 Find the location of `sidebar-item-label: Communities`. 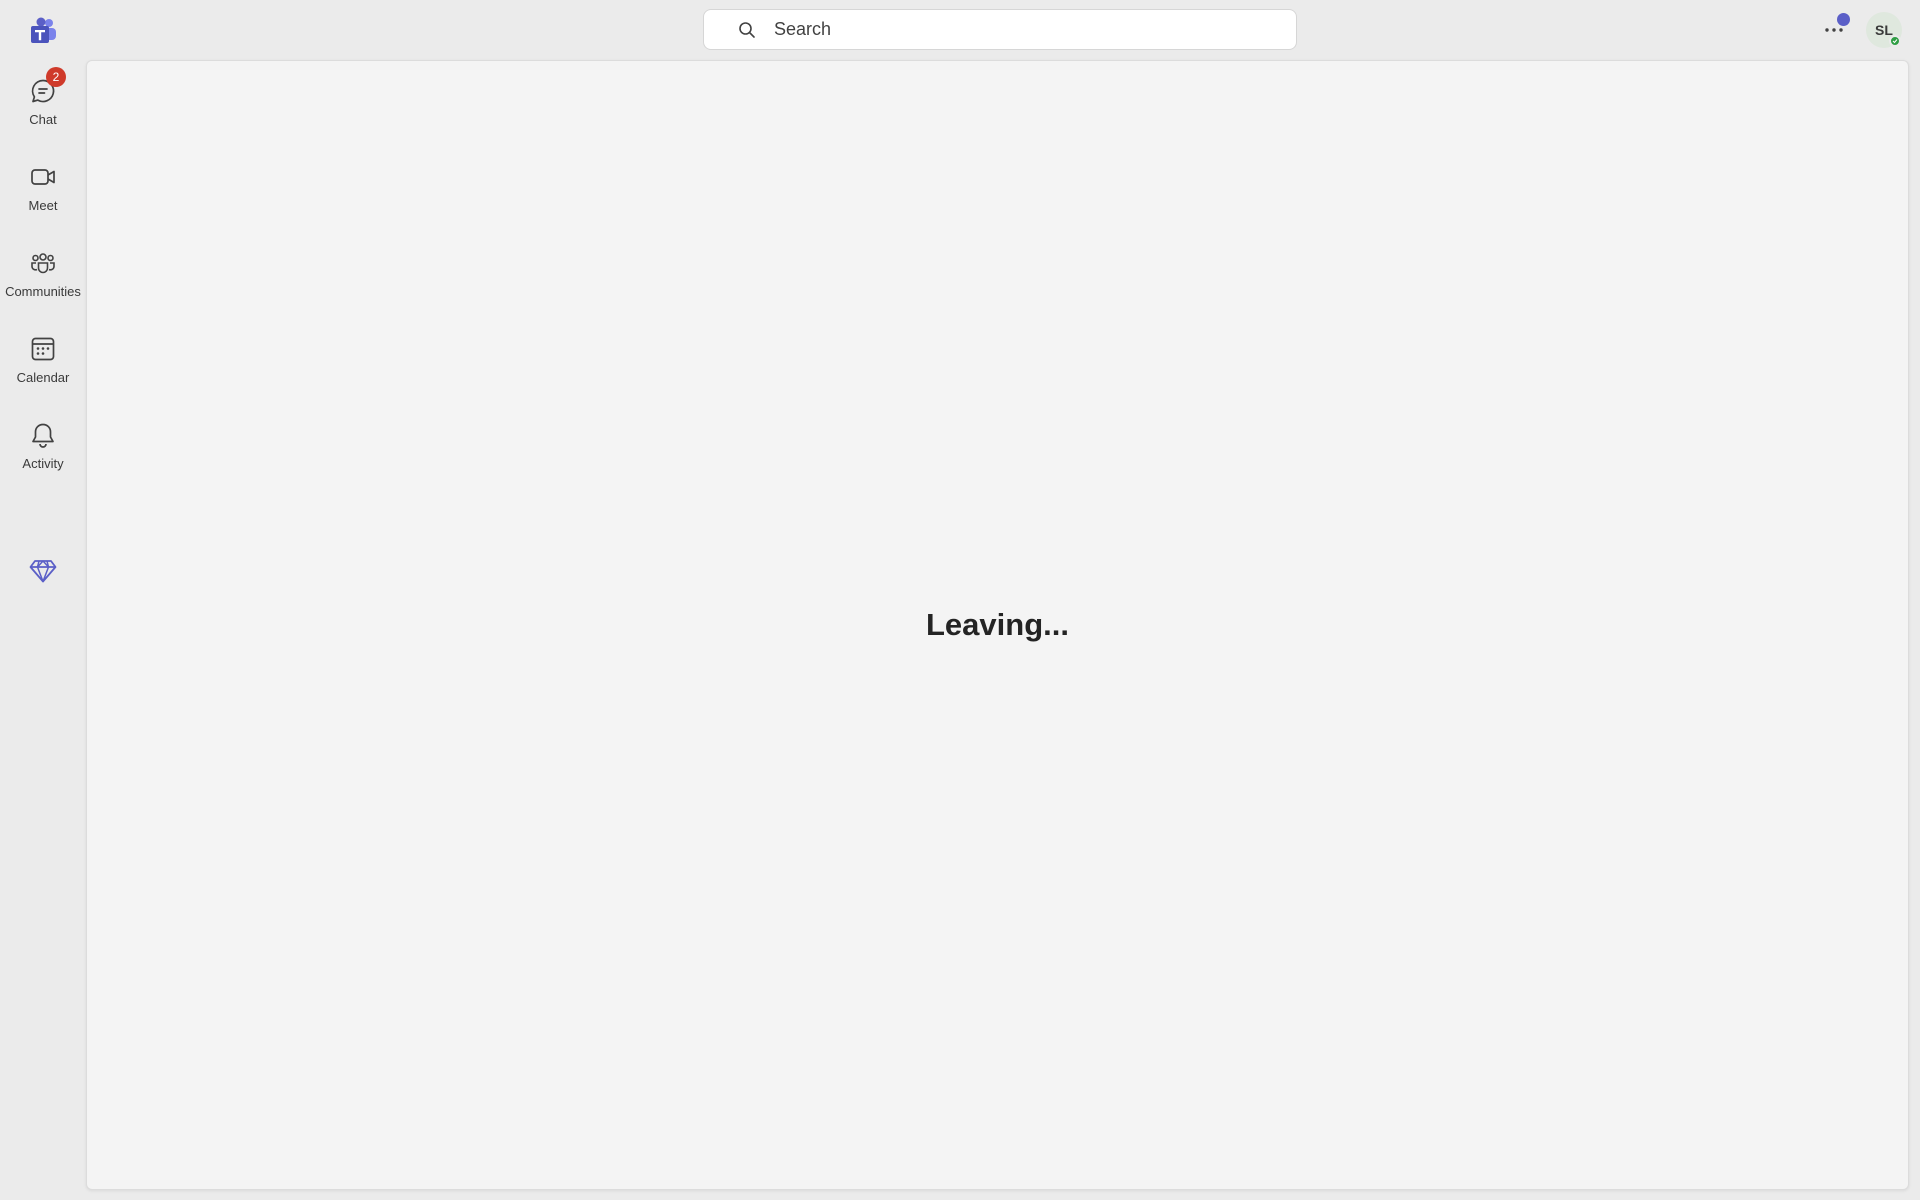

sidebar-item-label: Communities is located at coordinates (43, 291).